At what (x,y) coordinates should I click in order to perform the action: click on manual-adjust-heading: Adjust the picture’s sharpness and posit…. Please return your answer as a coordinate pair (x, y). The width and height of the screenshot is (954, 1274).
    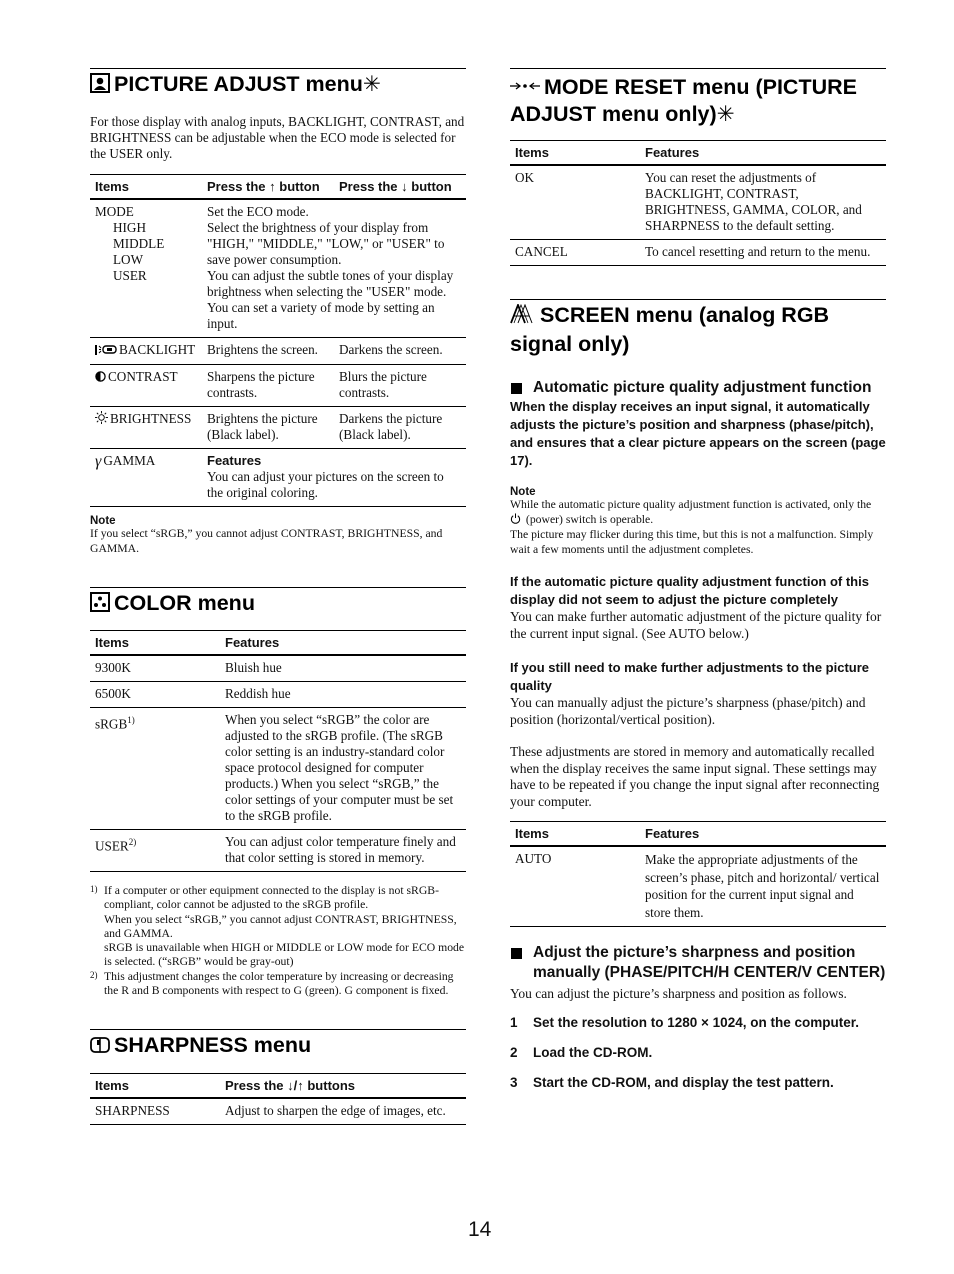
    Looking at the image, I should click on (698, 963).